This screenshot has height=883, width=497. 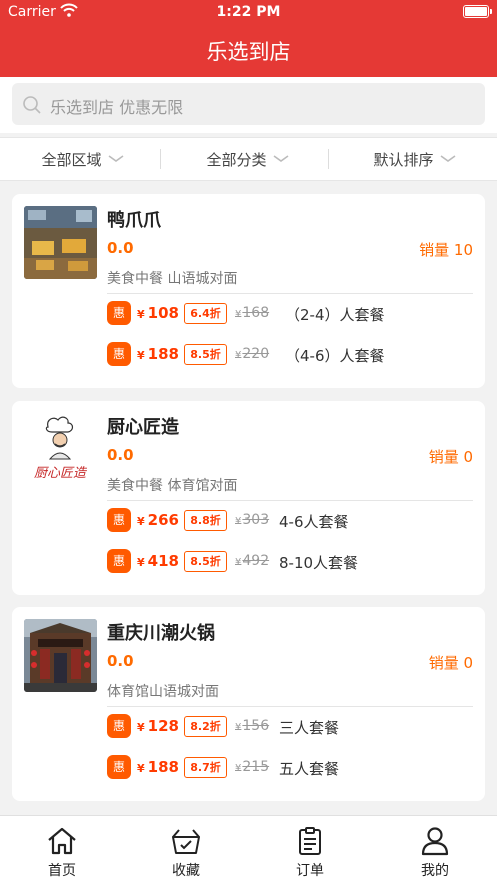 What do you see at coordinates (248, 52) in the screenshot?
I see `page-title: 乐选到店` at bounding box center [248, 52].